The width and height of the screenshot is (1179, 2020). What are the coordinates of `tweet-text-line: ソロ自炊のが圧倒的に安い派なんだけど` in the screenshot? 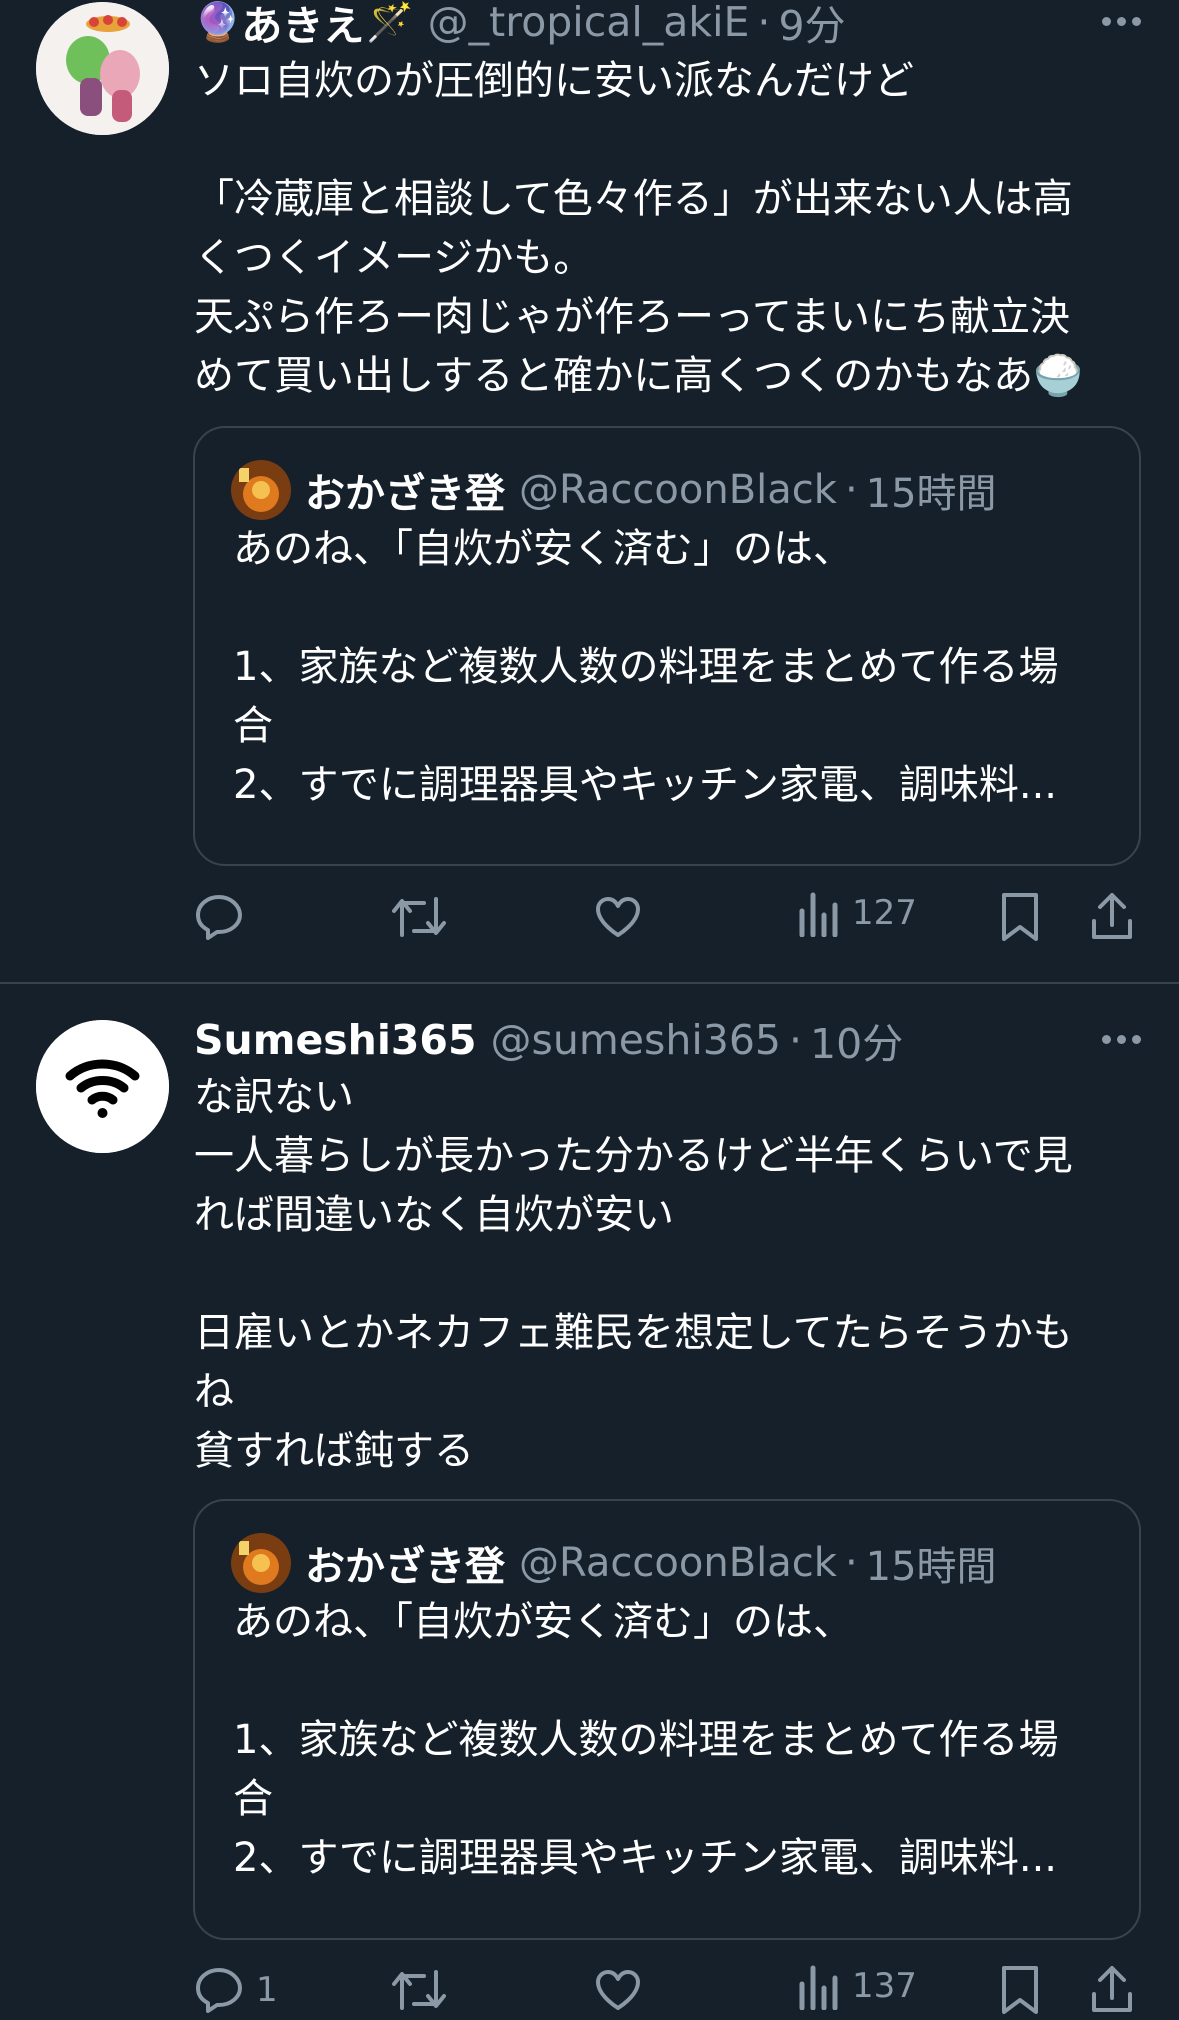 It's located at (554, 81).